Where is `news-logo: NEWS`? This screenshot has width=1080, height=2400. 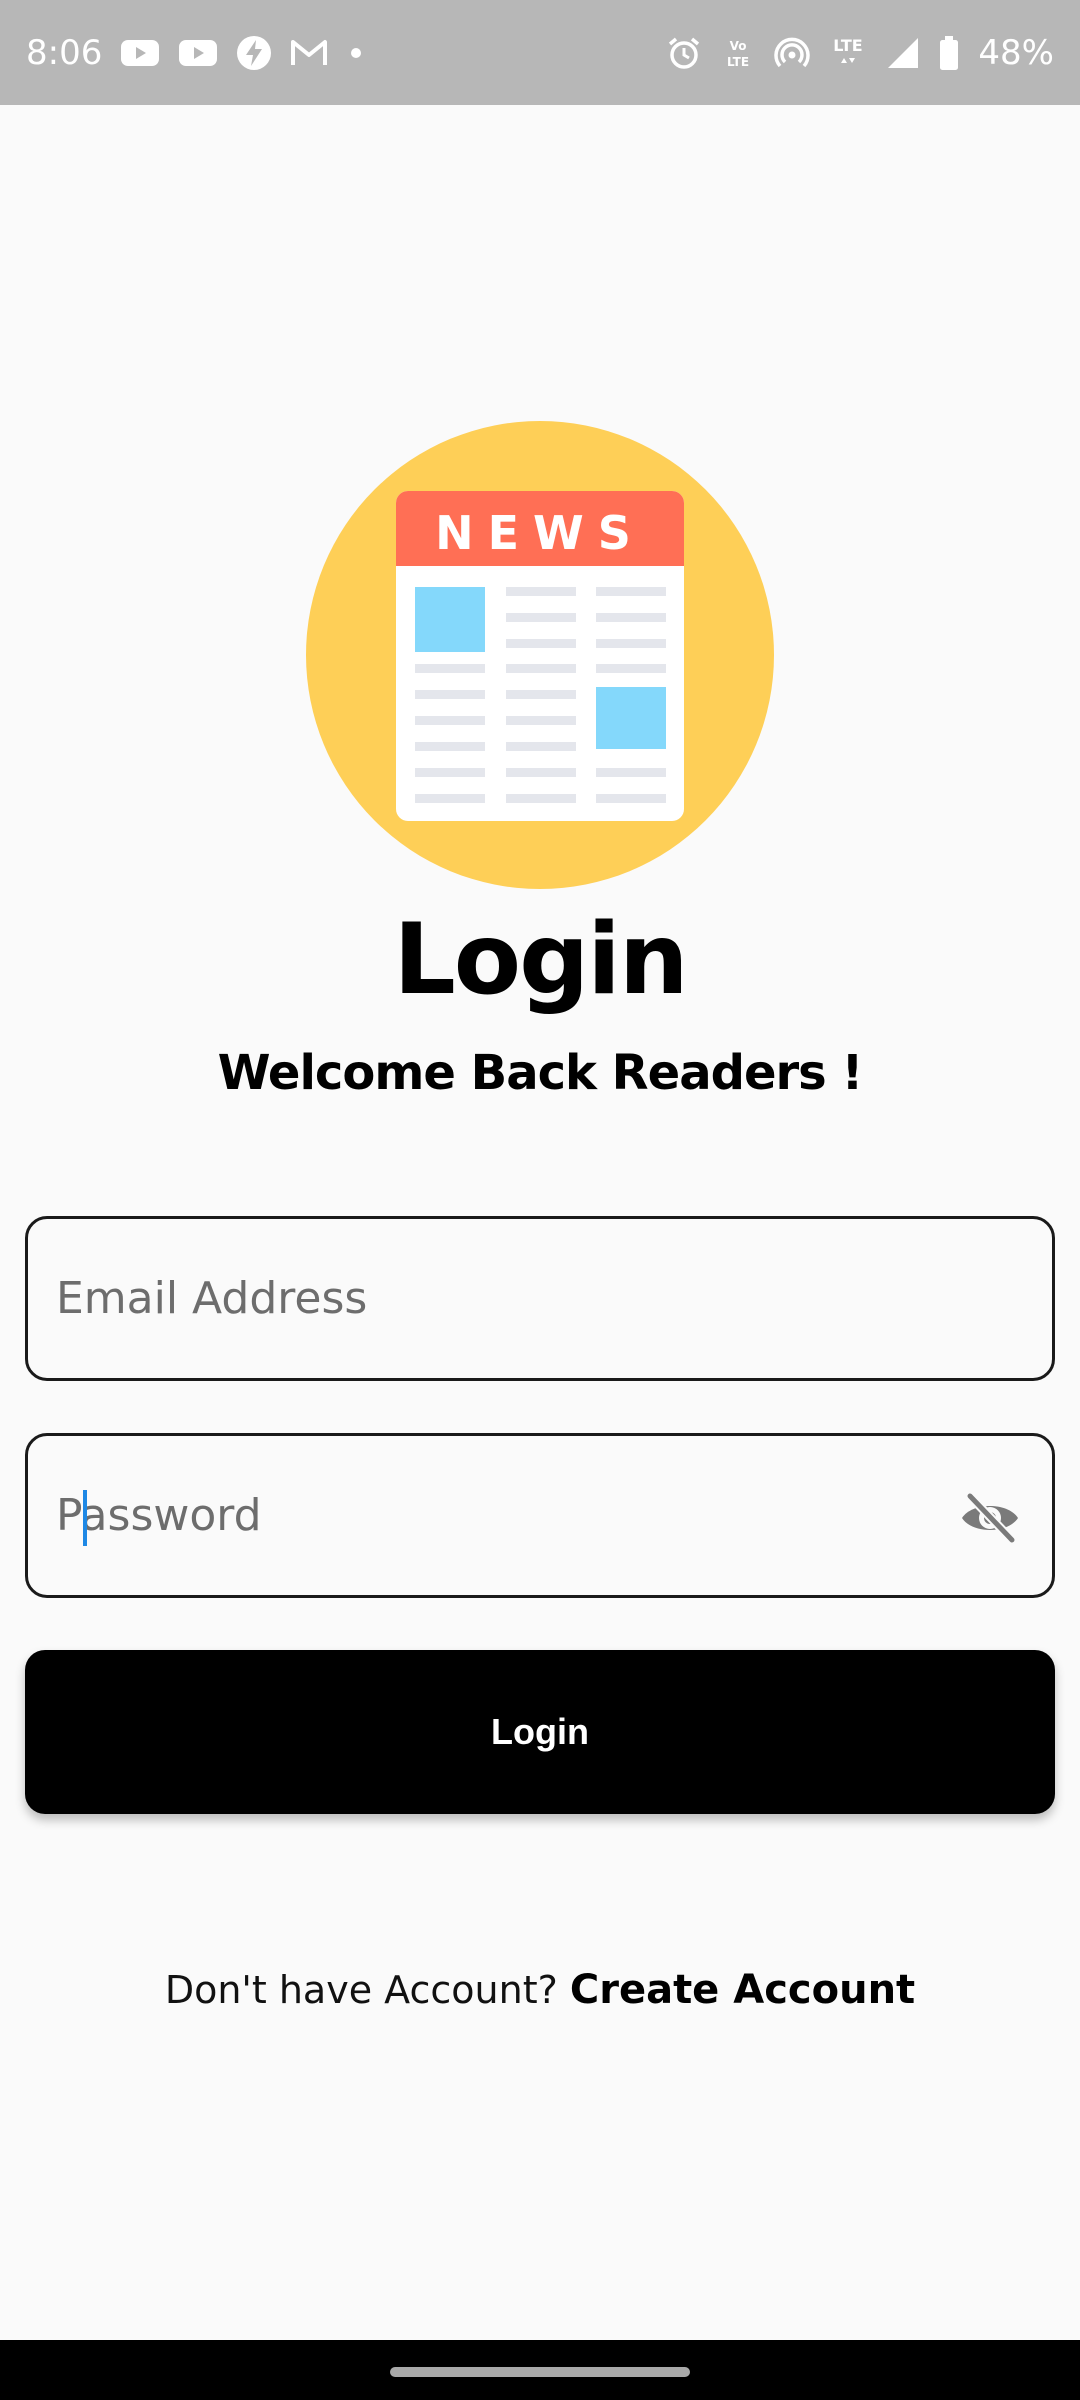
news-logo: NEWS is located at coordinates (540, 655).